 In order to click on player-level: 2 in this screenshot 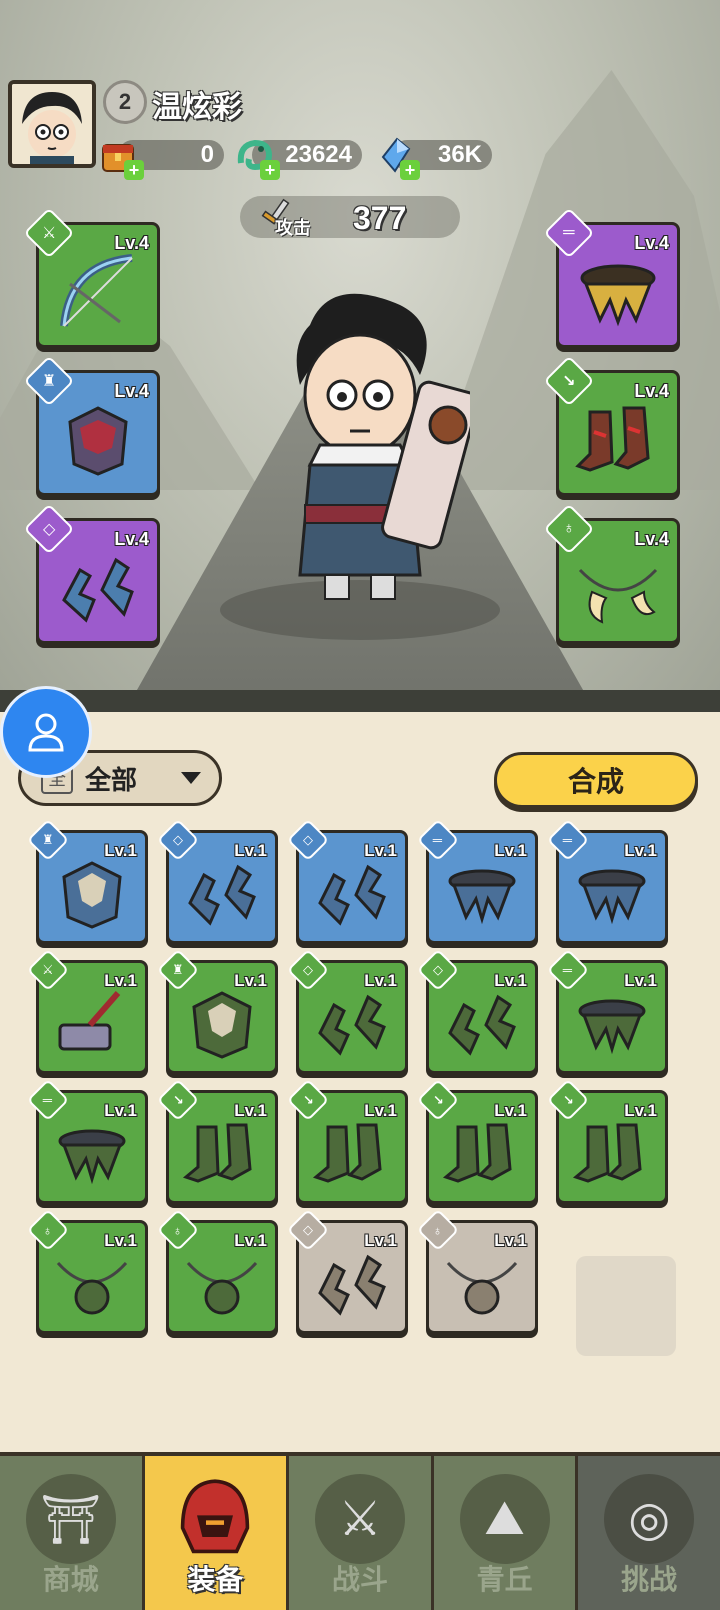, I will do `click(125, 101)`.